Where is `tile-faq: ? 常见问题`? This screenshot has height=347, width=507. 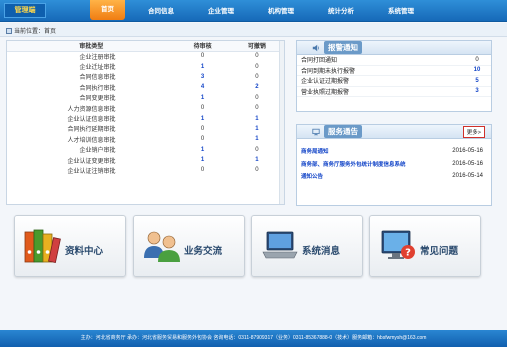 tile-faq: ? 常见问题 is located at coordinates (425, 246).